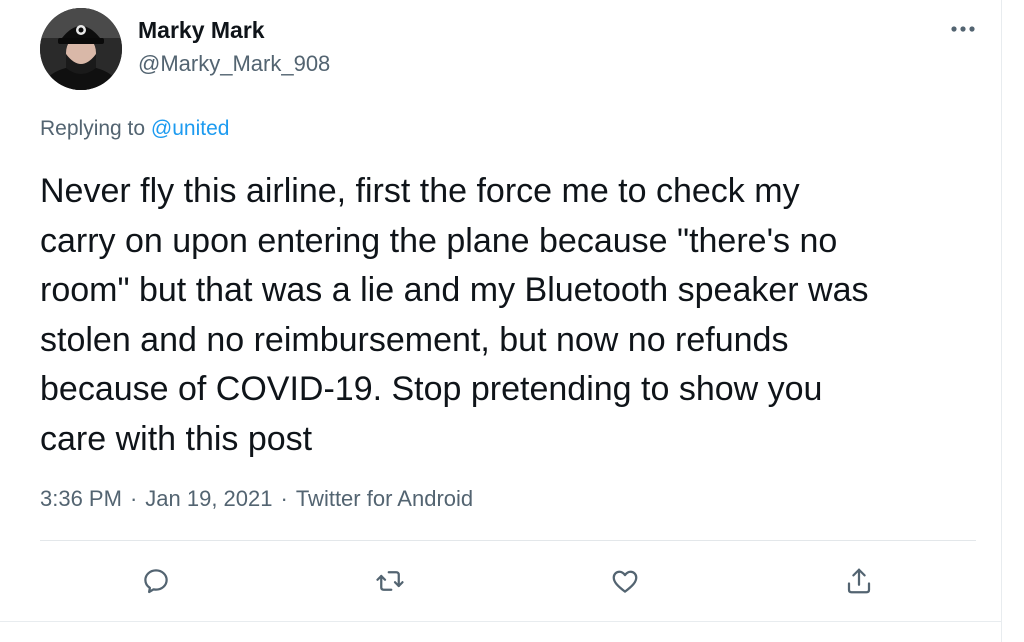 This screenshot has width=1024, height=642. Describe the element at coordinates (384, 498) in the screenshot. I see `tweet-source: Twitter for Android` at that location.